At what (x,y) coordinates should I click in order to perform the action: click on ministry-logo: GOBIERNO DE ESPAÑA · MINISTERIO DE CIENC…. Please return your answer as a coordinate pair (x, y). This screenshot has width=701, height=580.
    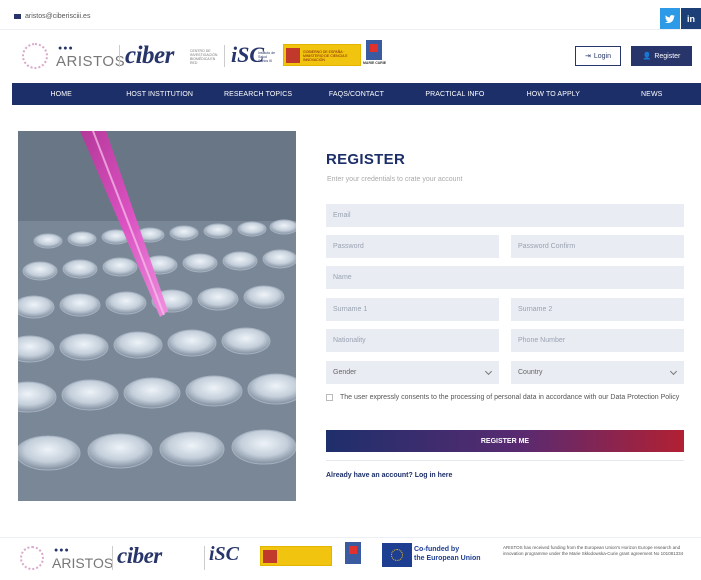
    Looking at the image, I should click on (322, 55).